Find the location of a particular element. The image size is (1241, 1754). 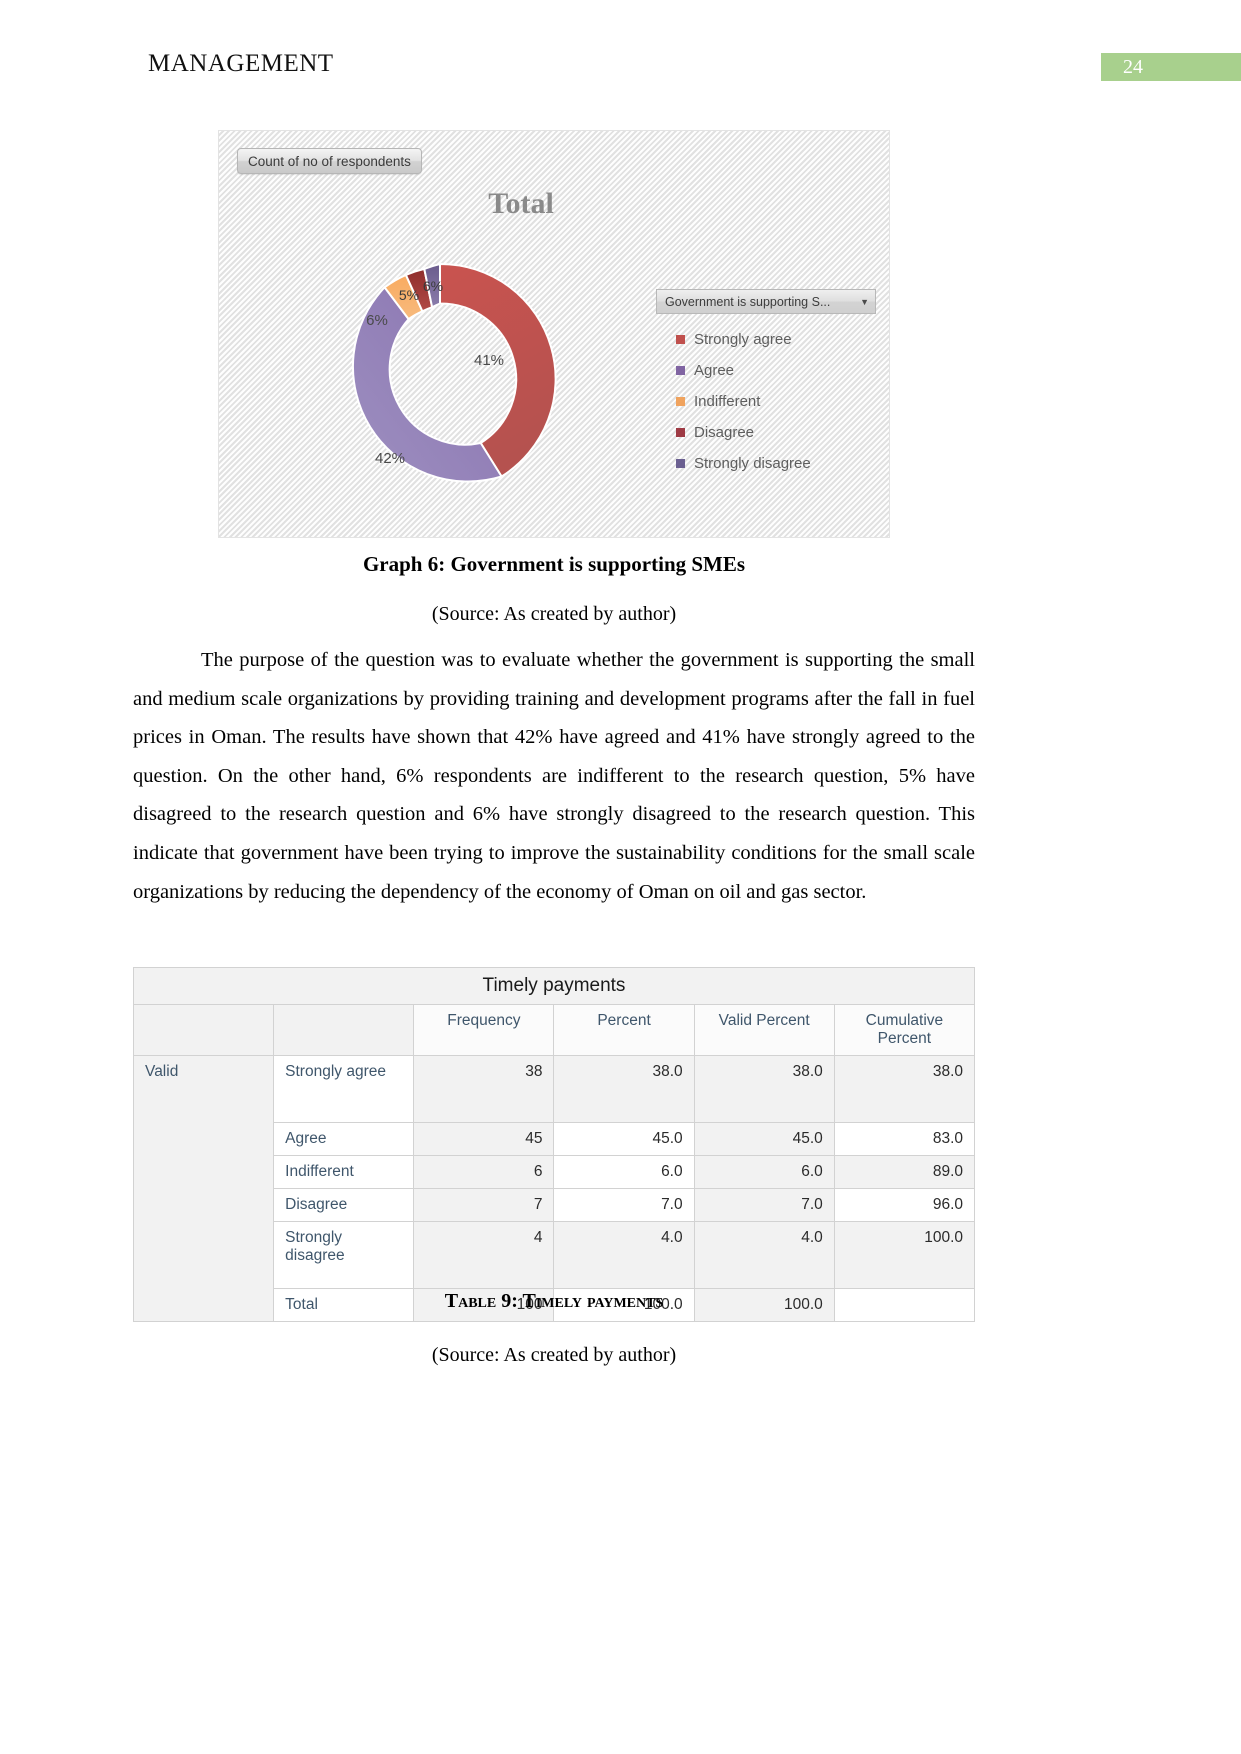

document-header-title: MANAGEMENT is located at coordinates (241, 63).